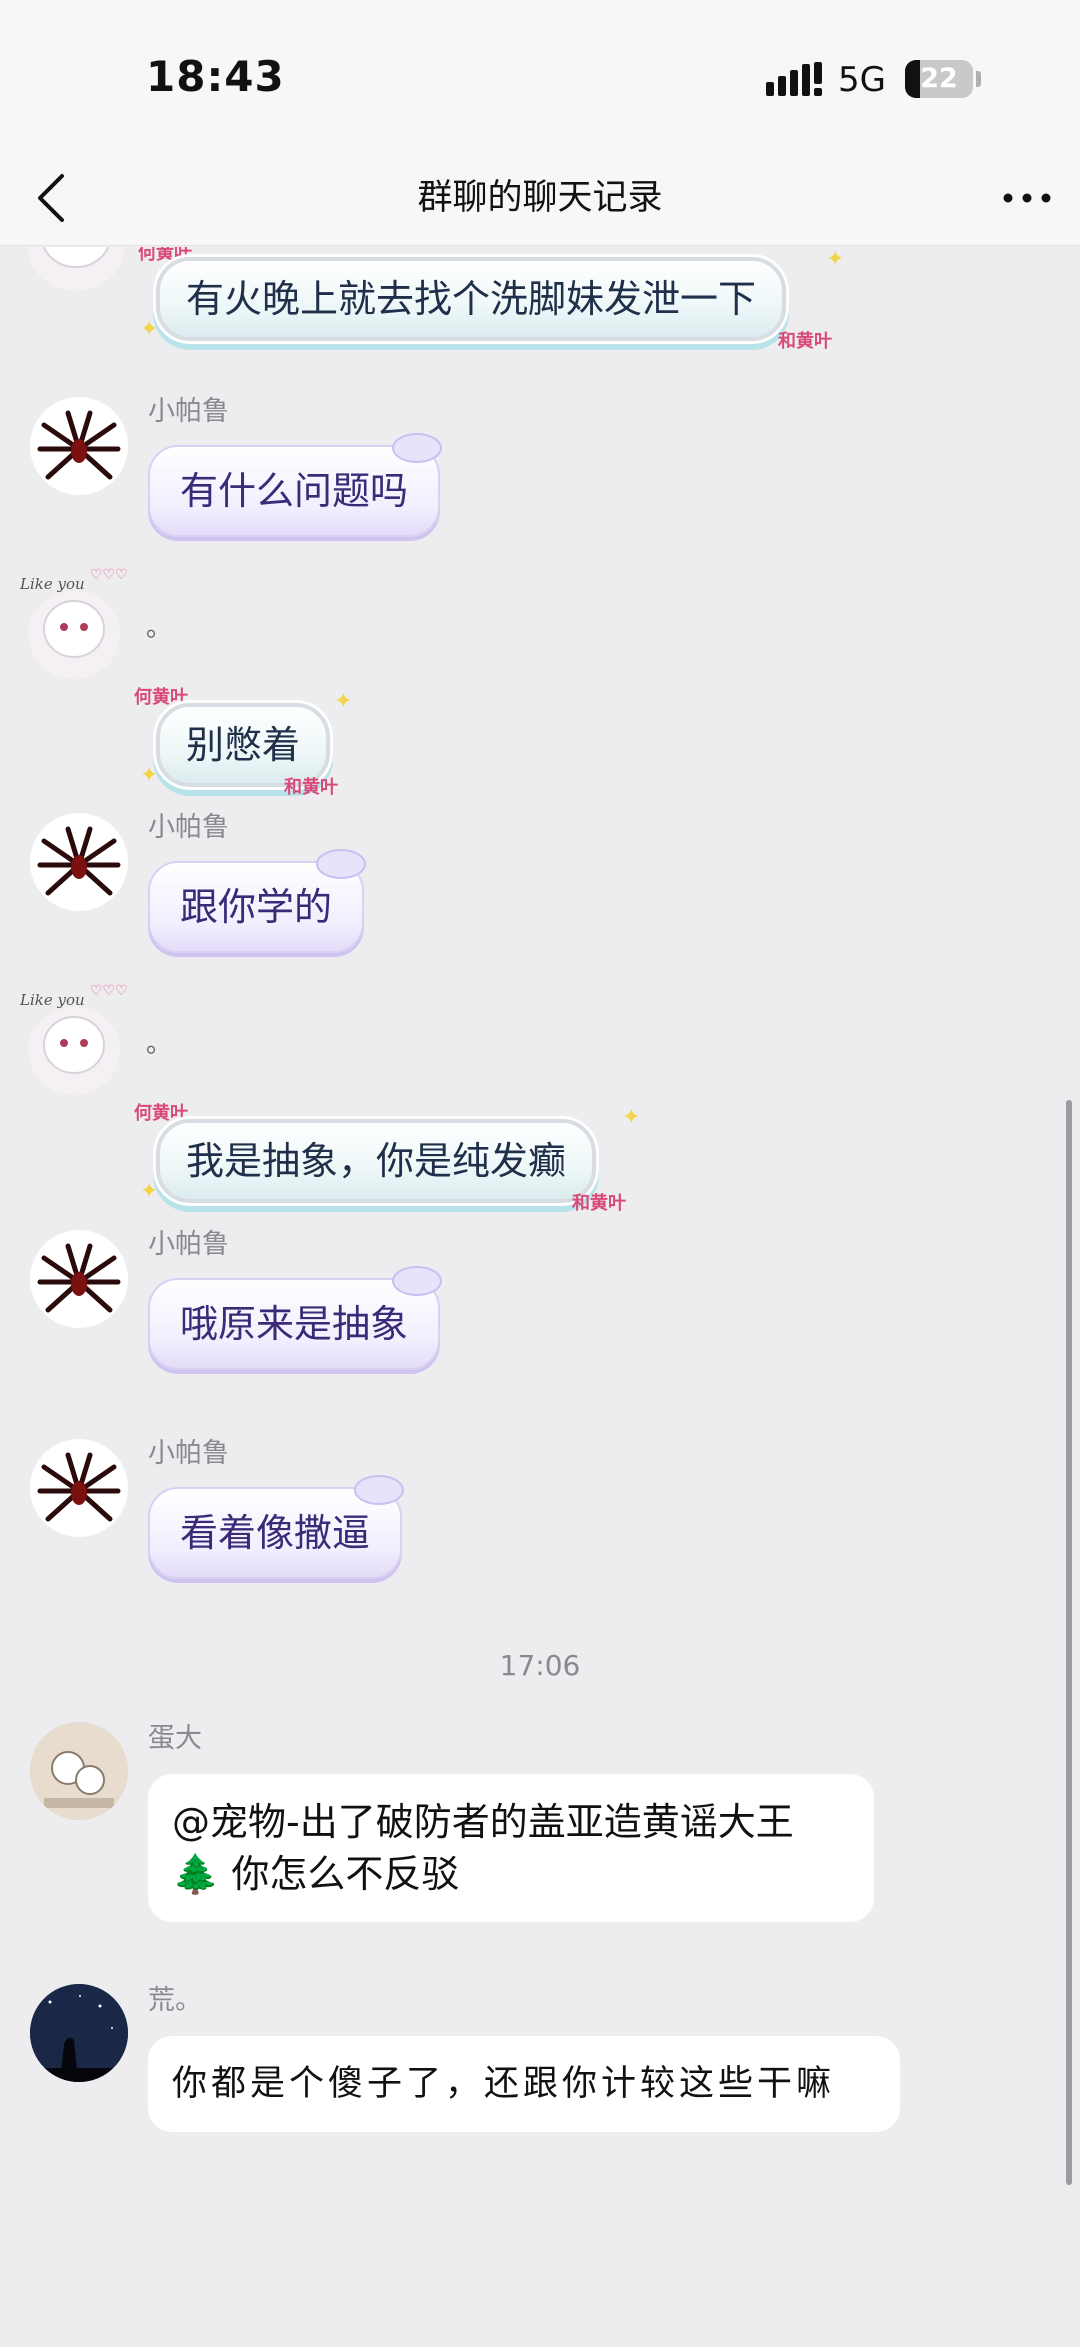 This screenshot has width=1080, height=2347. I want to click on nav-bar: 群聊的聊天记录, so click(540, 198).